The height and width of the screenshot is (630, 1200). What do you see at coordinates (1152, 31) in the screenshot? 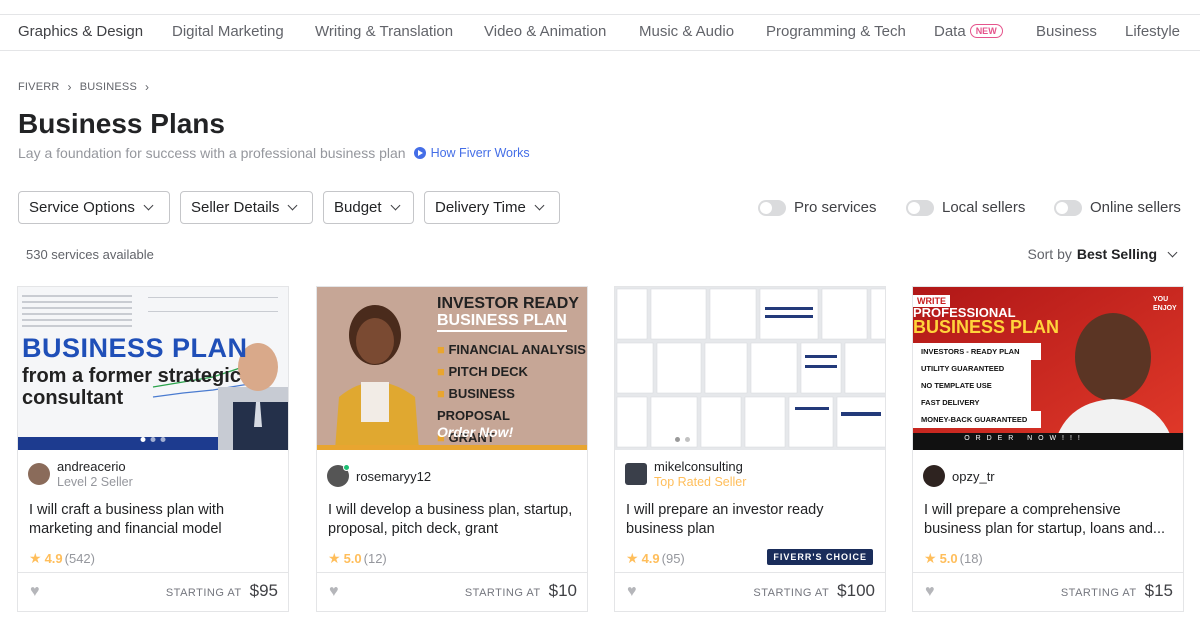
I see `nav-lifestyle: Lifestyle` at bounding box center [1152, 31].